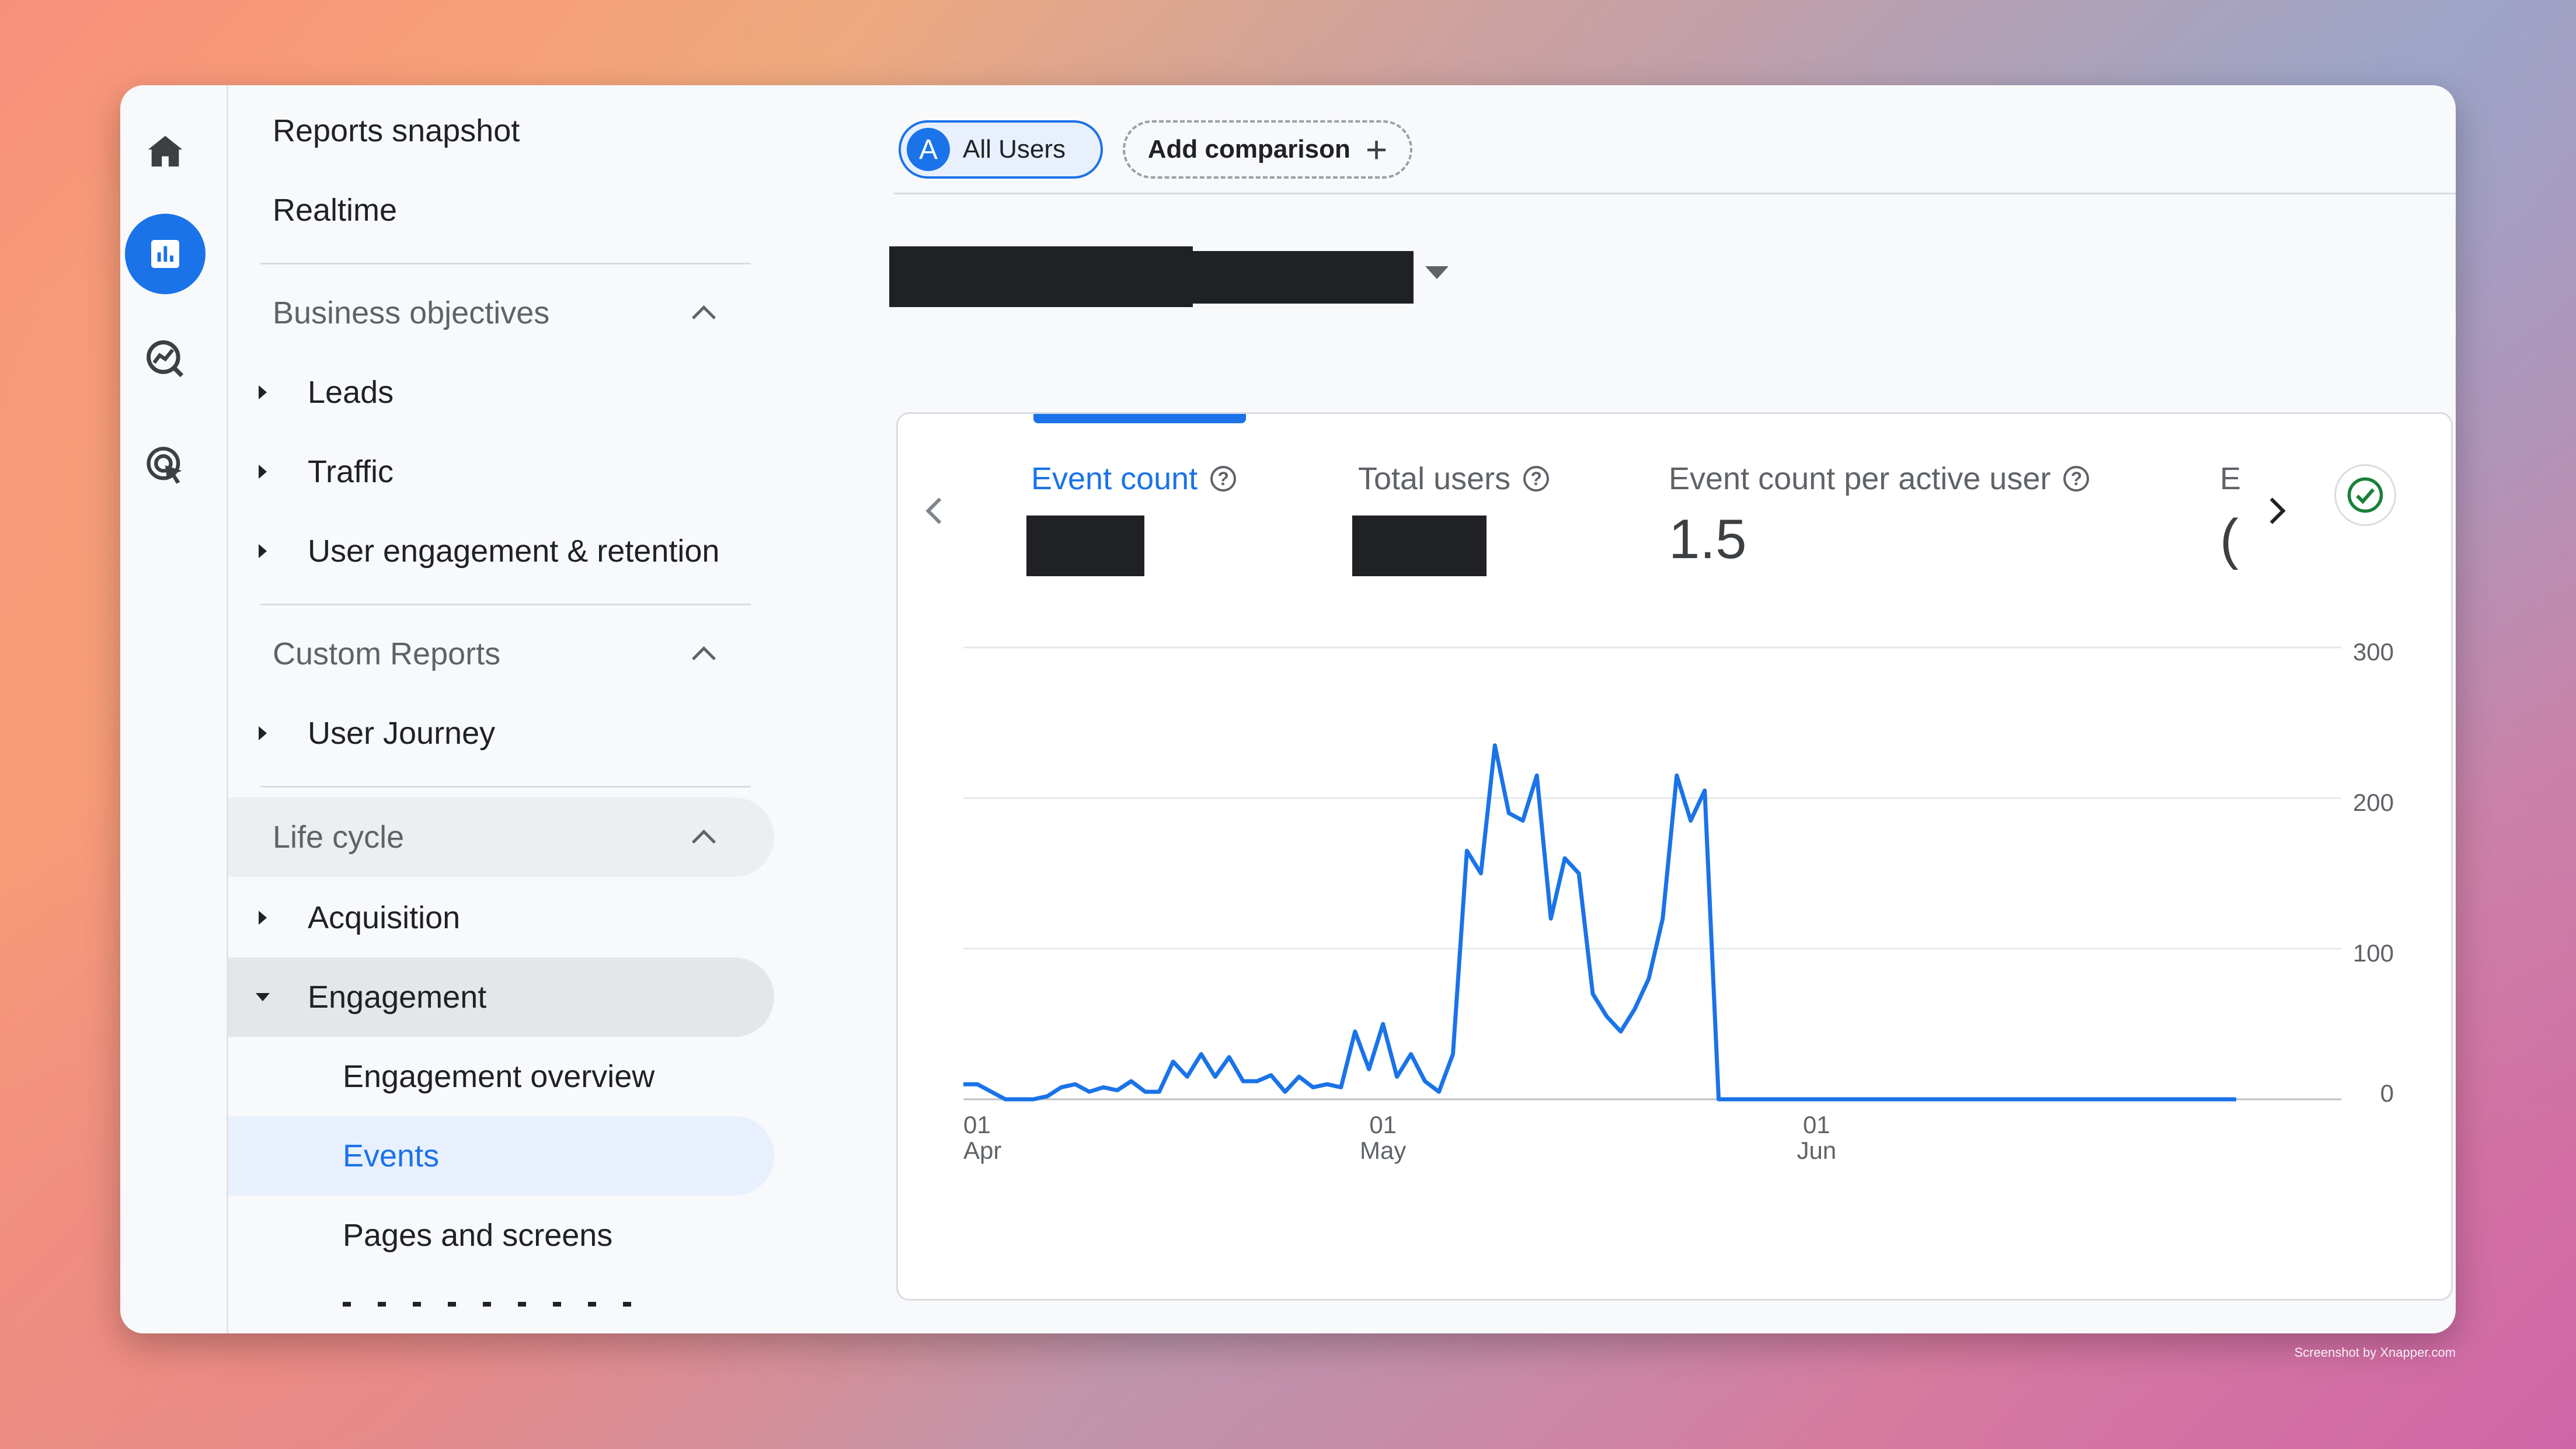 The image size is (2576, 1449). Describe the element at coordinates (338, 837) in the screenshot. I see `section-label: Life cycle` at that location.